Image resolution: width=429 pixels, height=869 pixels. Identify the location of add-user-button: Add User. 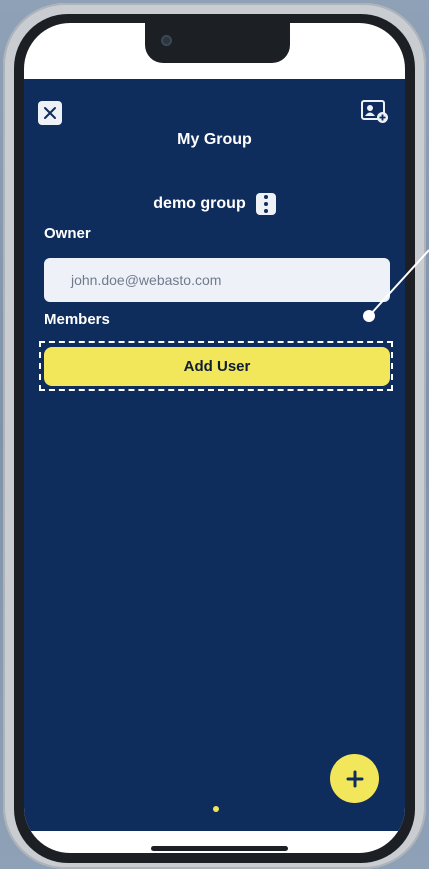
(217, 366).